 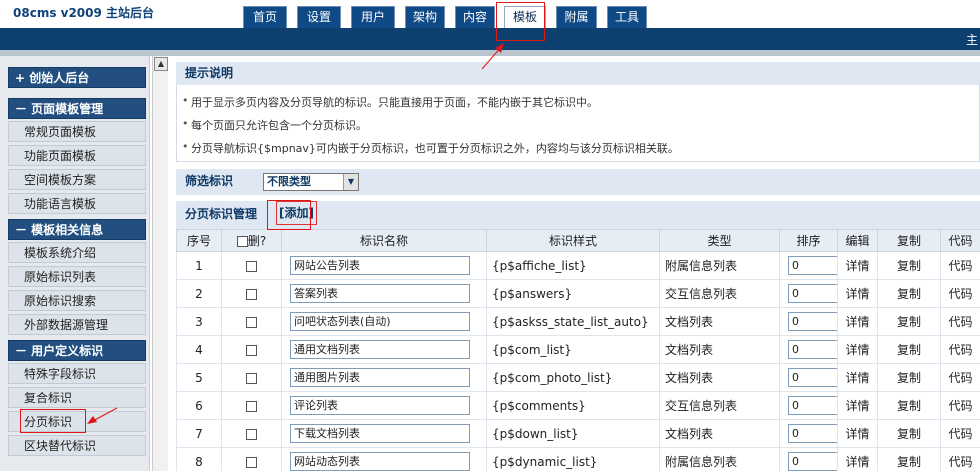 What do you see at coordinates (77, 421) in the screenshot?
I see `sidebar-item-paging-tag: 分页标识` at bounding box center [77, 421].